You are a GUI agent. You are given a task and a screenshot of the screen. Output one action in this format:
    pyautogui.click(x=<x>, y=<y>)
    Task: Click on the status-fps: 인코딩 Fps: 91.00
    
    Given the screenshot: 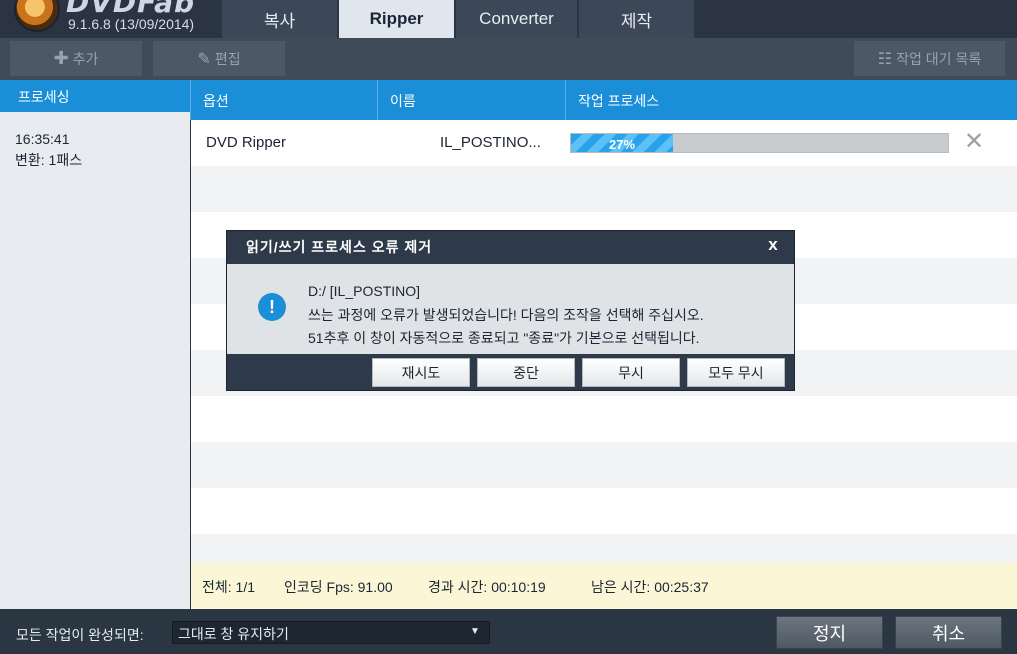 What is the action you would take?
    pyautogui.click(x=338, y=587)
    